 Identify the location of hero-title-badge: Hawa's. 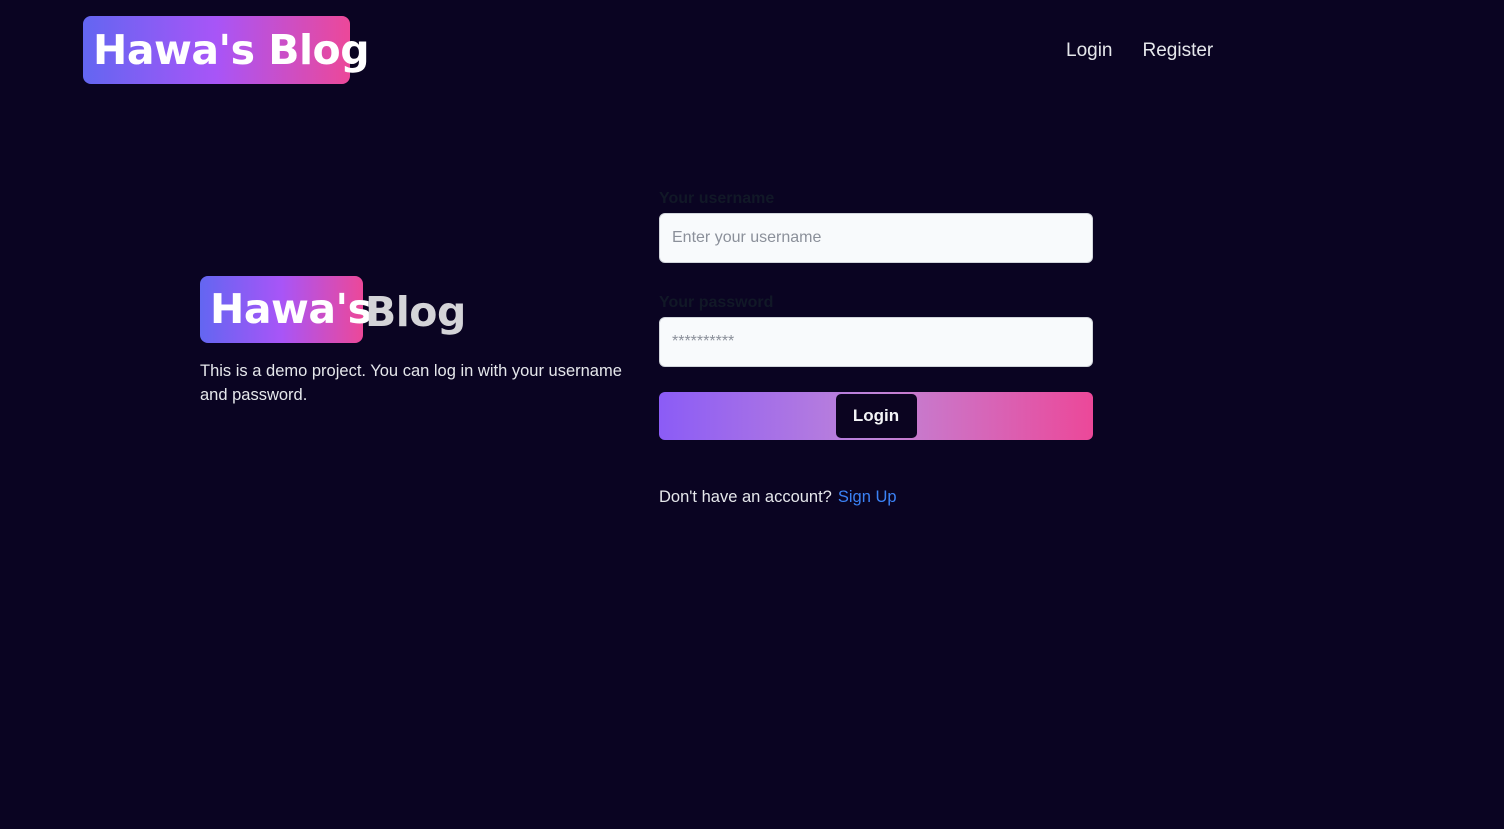
(286, 309).